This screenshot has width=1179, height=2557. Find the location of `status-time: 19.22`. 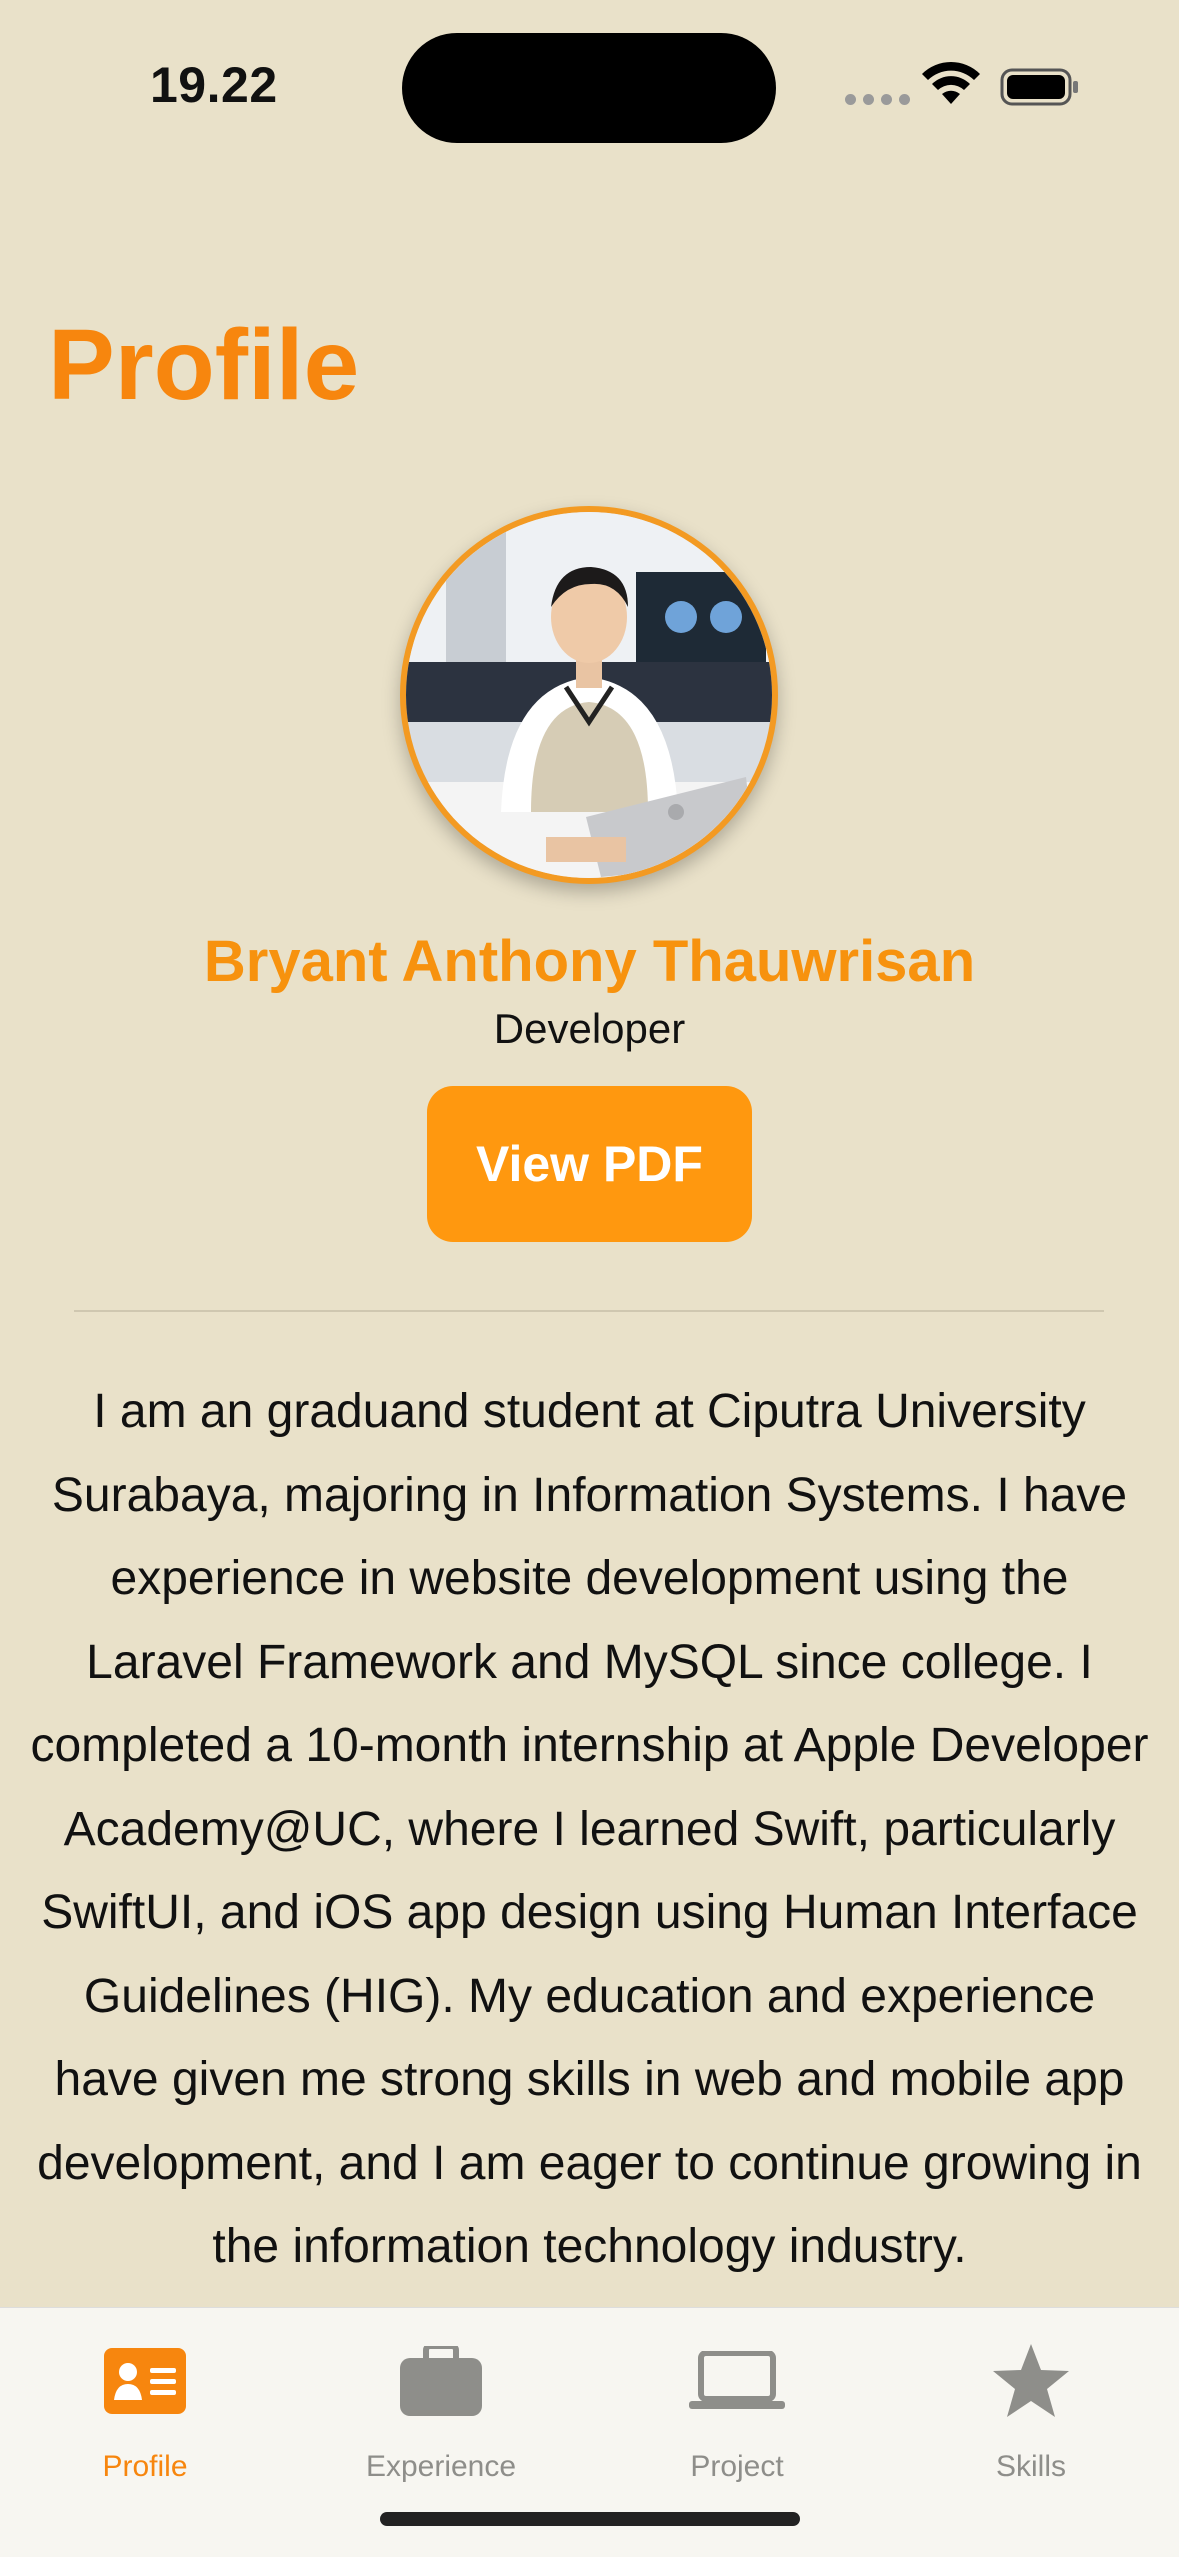

status-time: 19.22 is located at coordinates (214, 85).